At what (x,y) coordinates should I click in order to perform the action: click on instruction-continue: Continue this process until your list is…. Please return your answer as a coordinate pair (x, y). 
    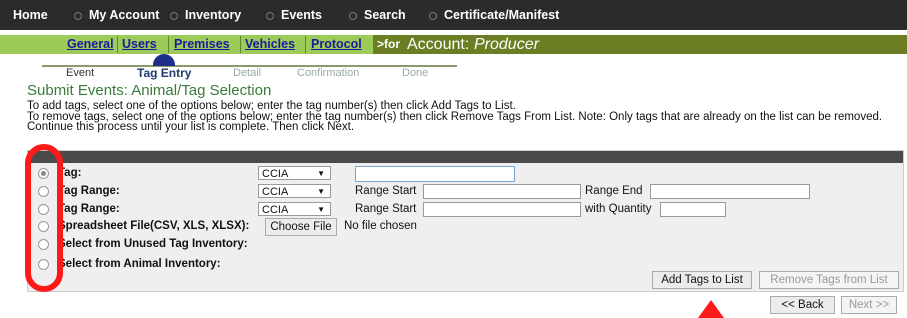
    Looking at the image, I should click on (191, 127).